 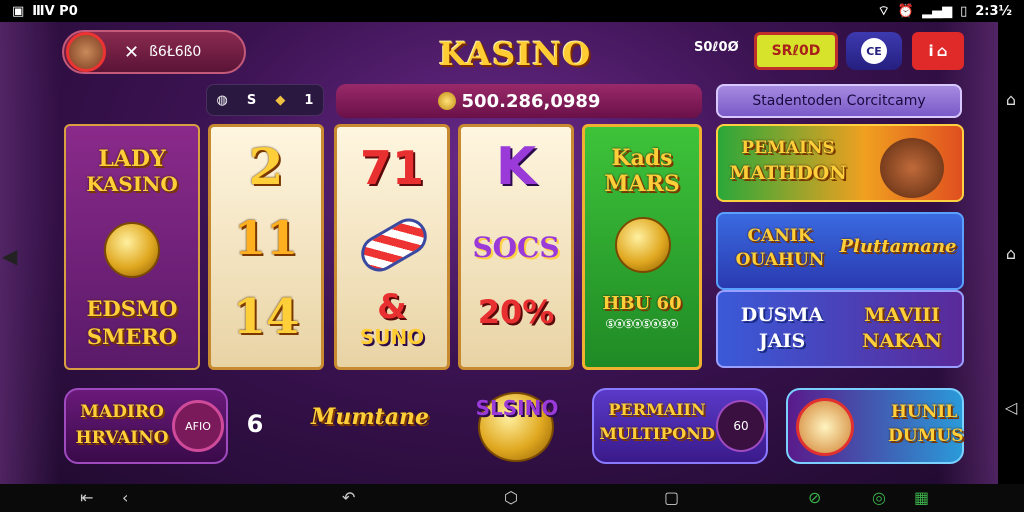 What do you see at coordinates (780, 236) in the screenshot?
I see `card-2-line-1: CANIK` at bounding box center [780, 236].